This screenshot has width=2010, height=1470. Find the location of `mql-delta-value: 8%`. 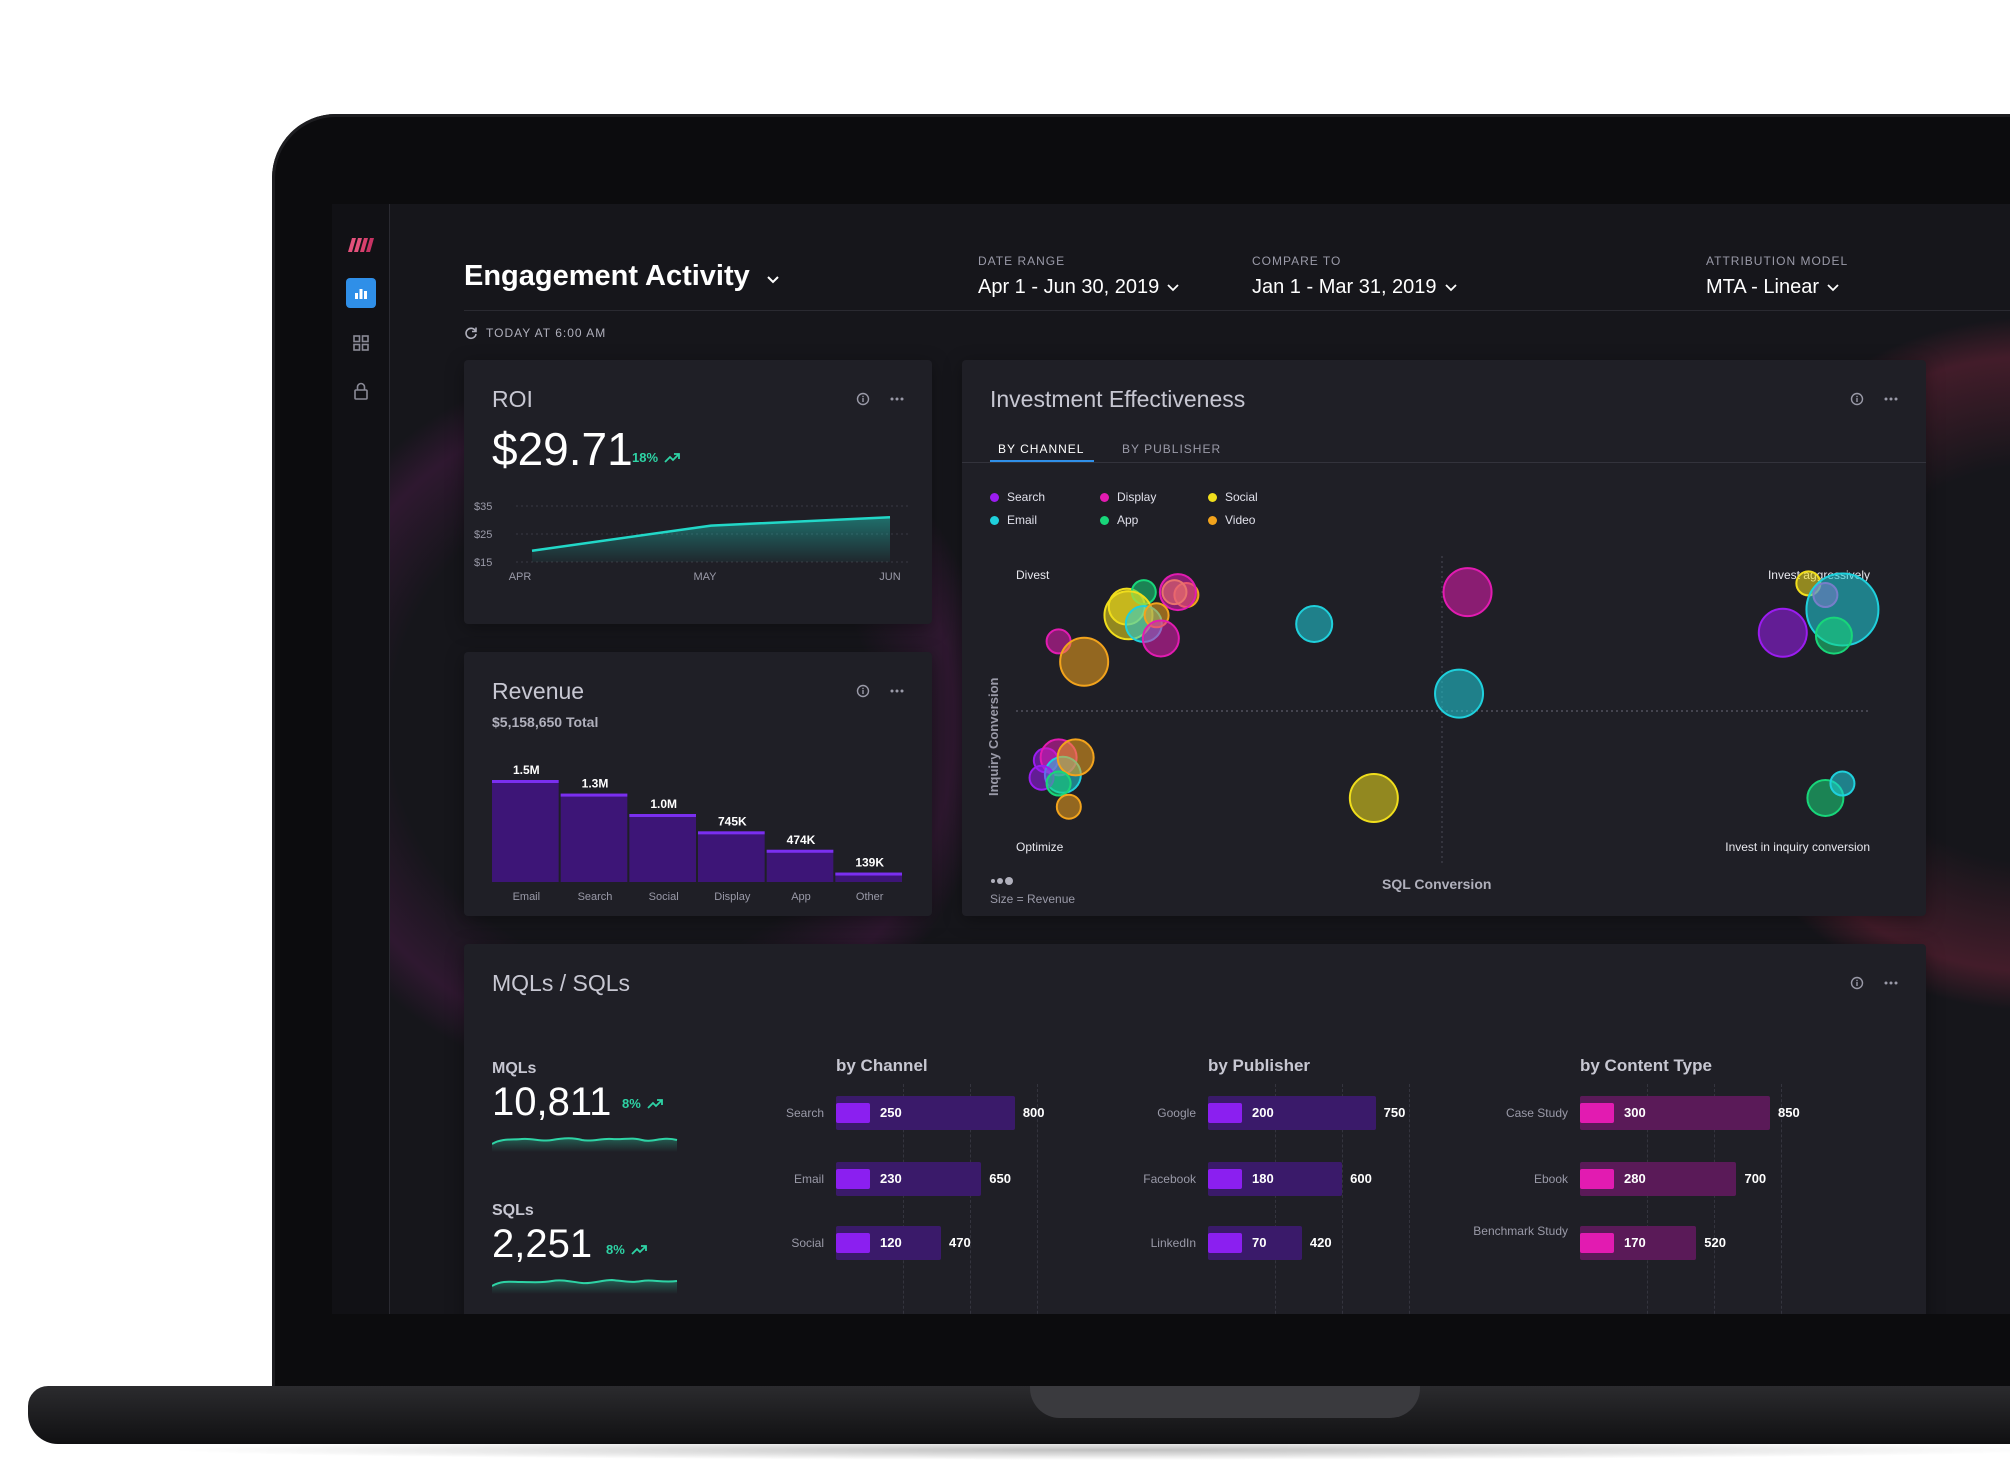

mql-delta-value: 8% is located at coordinates (631, 1103).